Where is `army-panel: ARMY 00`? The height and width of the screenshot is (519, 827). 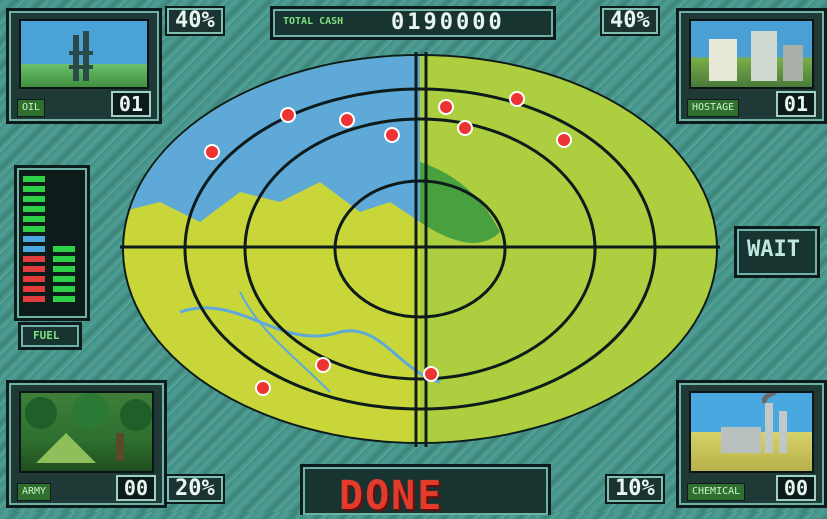 army-panel: ARMY 00 is located at coordinates (86, 444).